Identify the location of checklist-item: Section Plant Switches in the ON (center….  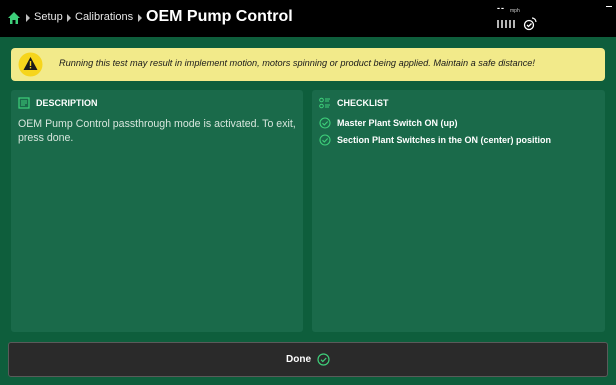
(435, 140).